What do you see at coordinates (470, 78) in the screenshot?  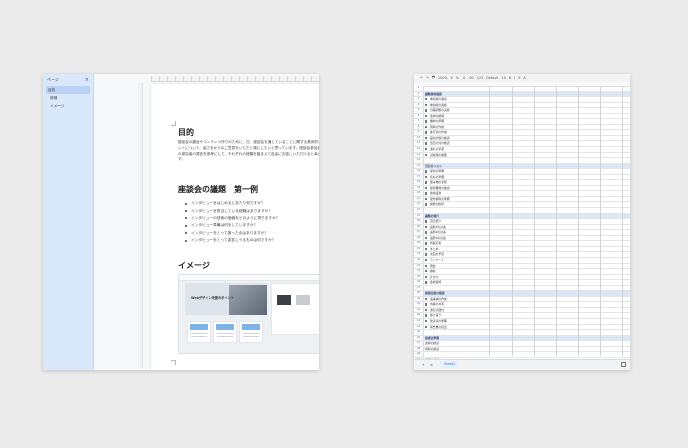 I see `toolbar-item: .00` at bounding box center [470, 78].